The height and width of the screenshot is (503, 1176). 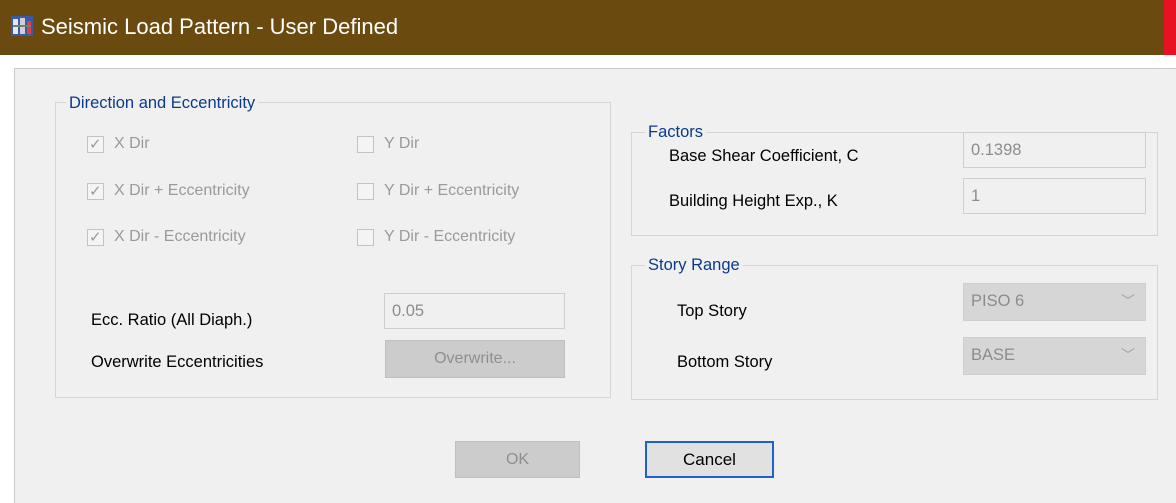 I want to click on ok-button: OK, so click(x=517, y=459).